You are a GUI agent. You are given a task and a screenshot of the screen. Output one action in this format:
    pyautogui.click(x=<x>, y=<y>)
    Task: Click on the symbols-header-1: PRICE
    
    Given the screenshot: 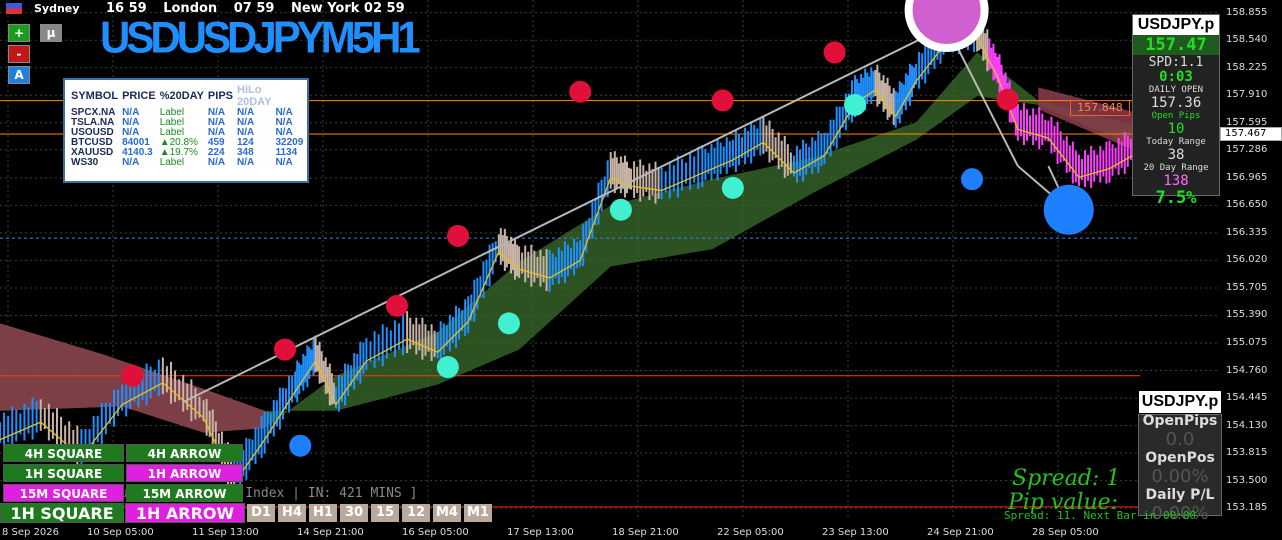 What is the action you would take?
    pyautogui.click(x=139, y=96)
    